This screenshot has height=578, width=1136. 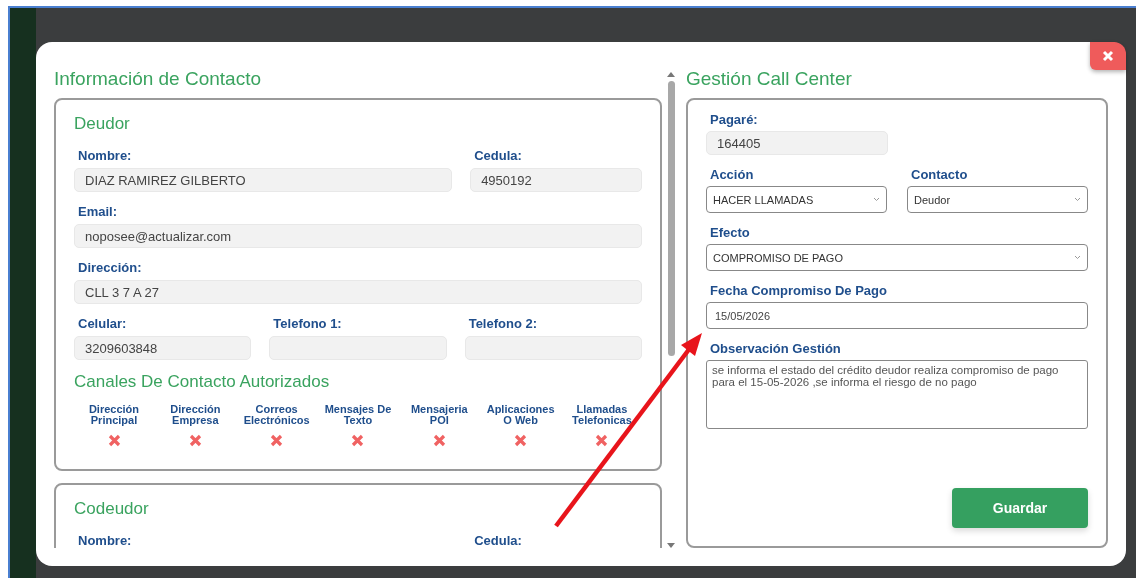 I want to click on select-field: COMPROMISO DE PAGO, so click(x=897, y=257).